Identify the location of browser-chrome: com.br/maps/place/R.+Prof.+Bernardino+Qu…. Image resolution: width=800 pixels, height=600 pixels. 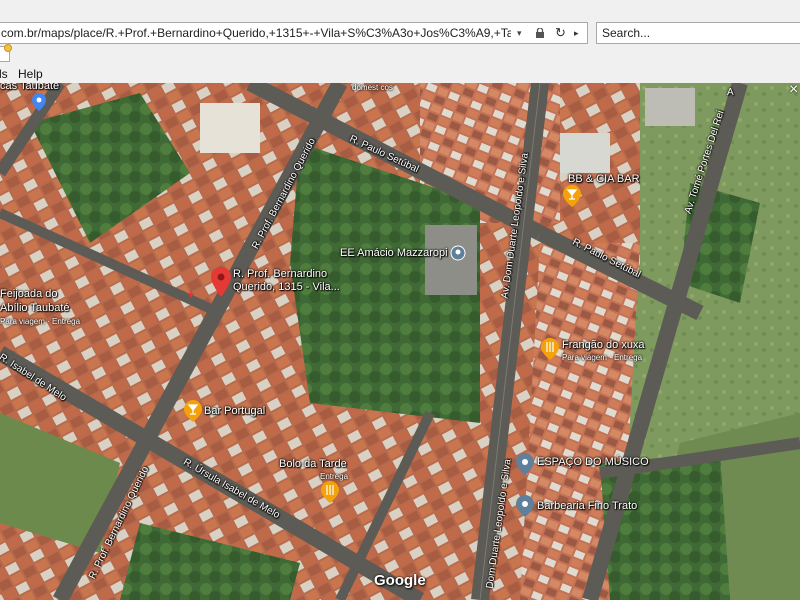
(400, 42).